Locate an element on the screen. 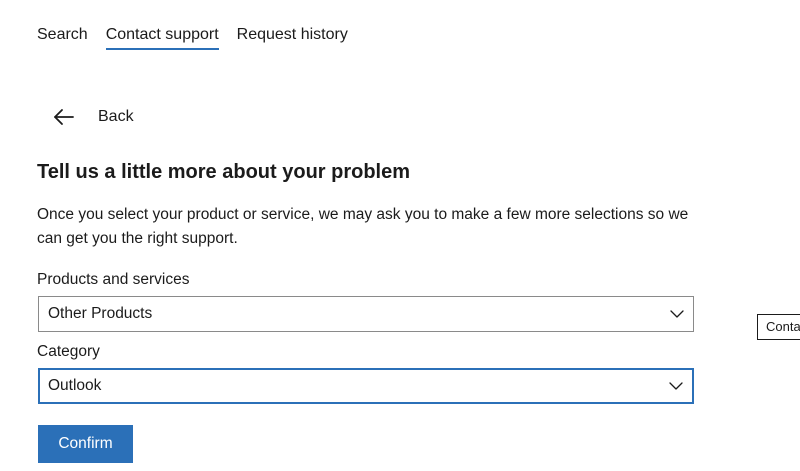  contact-tooltip: Conta is located at coordinates (778, 327).